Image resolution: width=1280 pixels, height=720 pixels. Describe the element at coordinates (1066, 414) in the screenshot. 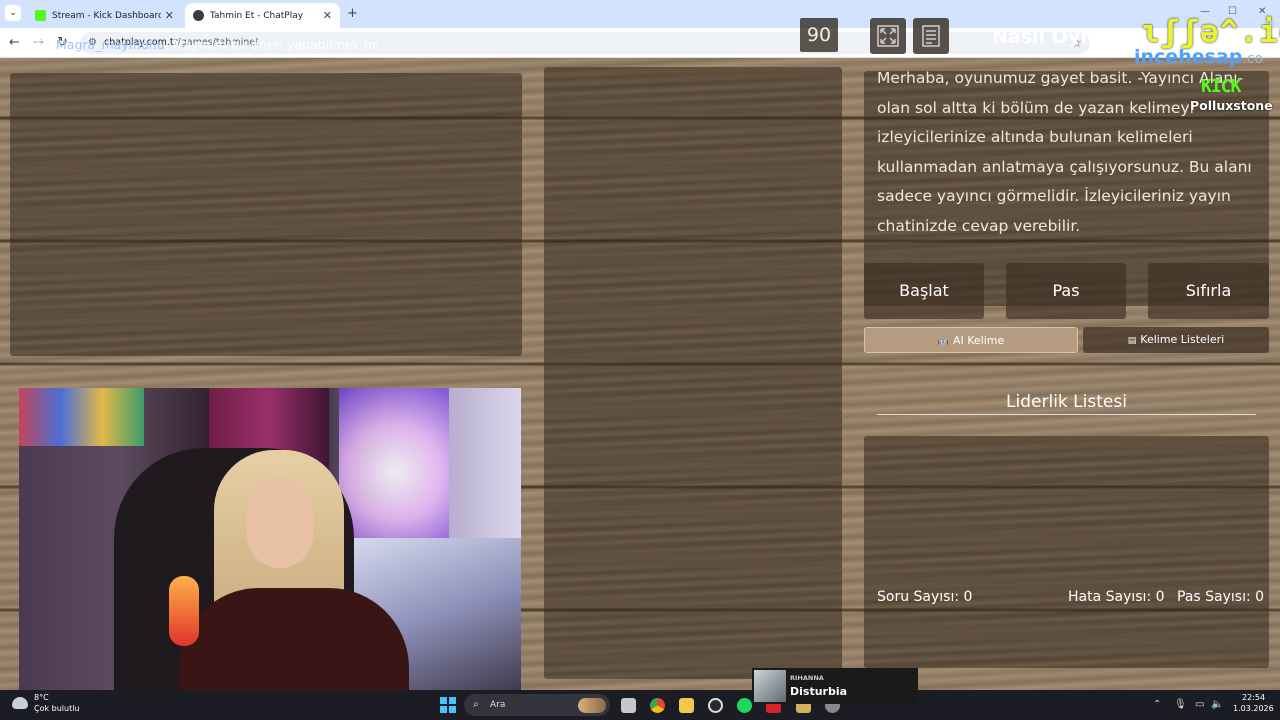

I see `leaderboard-divider` at that location.